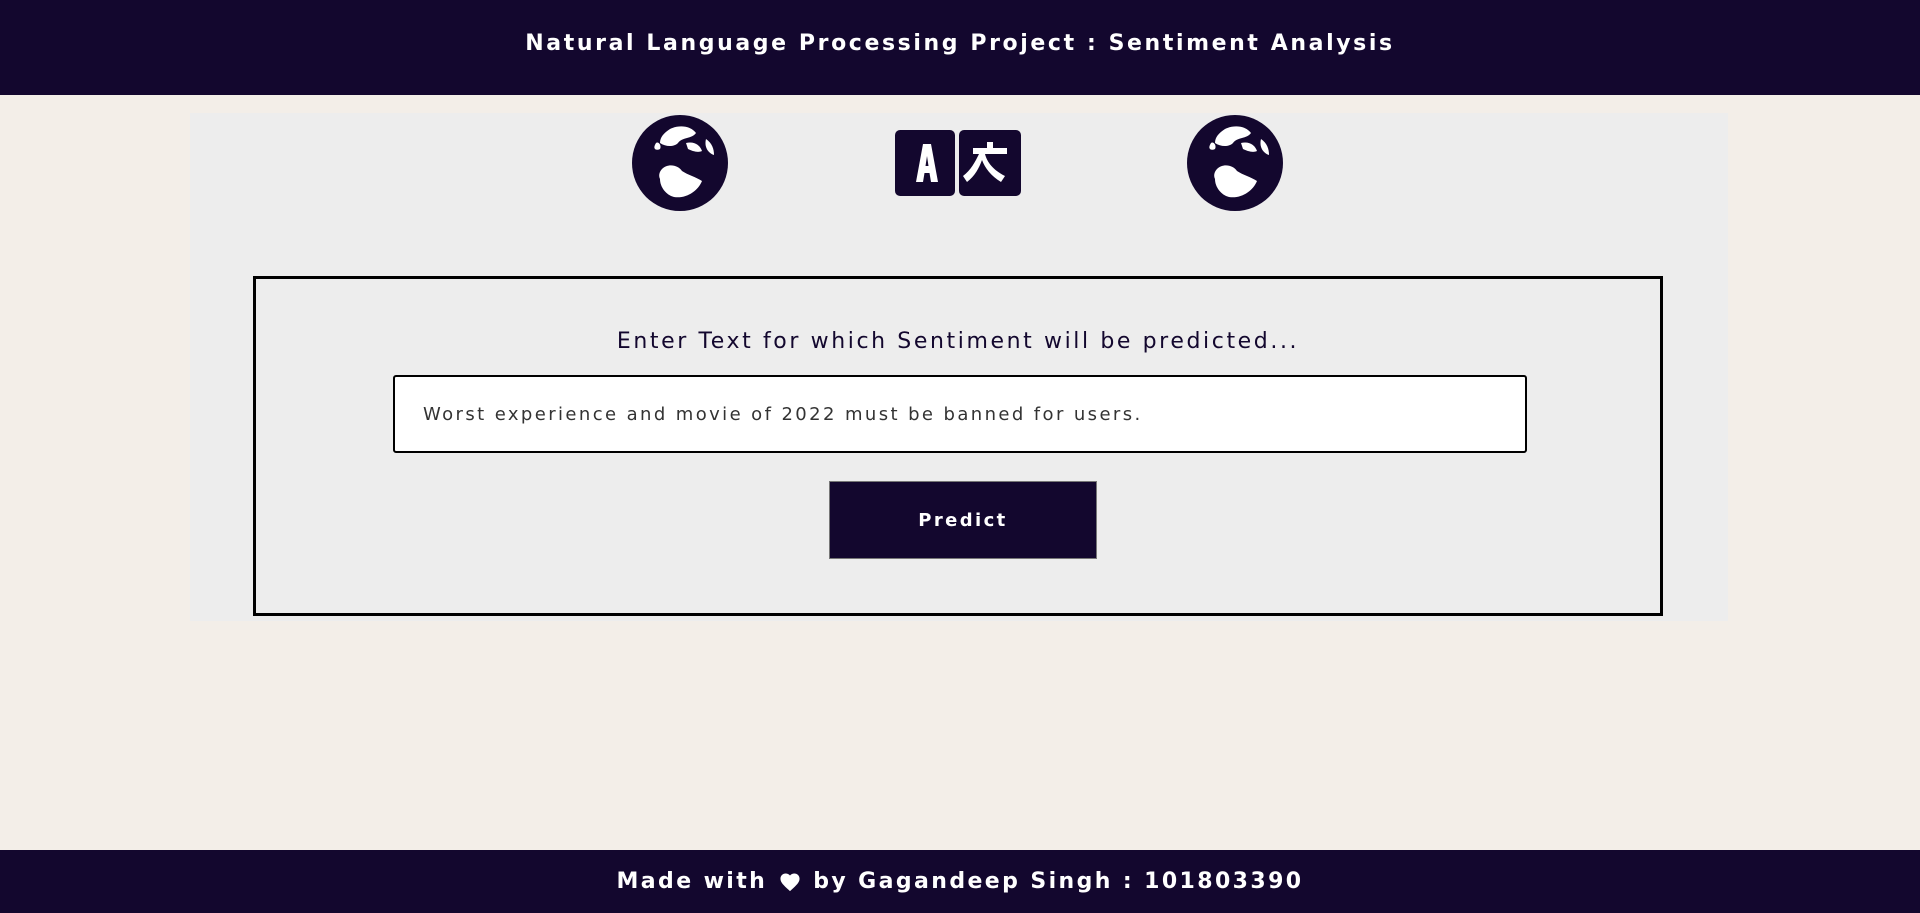 The width and height of the screenshot is (1920, 913). I want to click on sentiment-text-input, so click(960, 414).